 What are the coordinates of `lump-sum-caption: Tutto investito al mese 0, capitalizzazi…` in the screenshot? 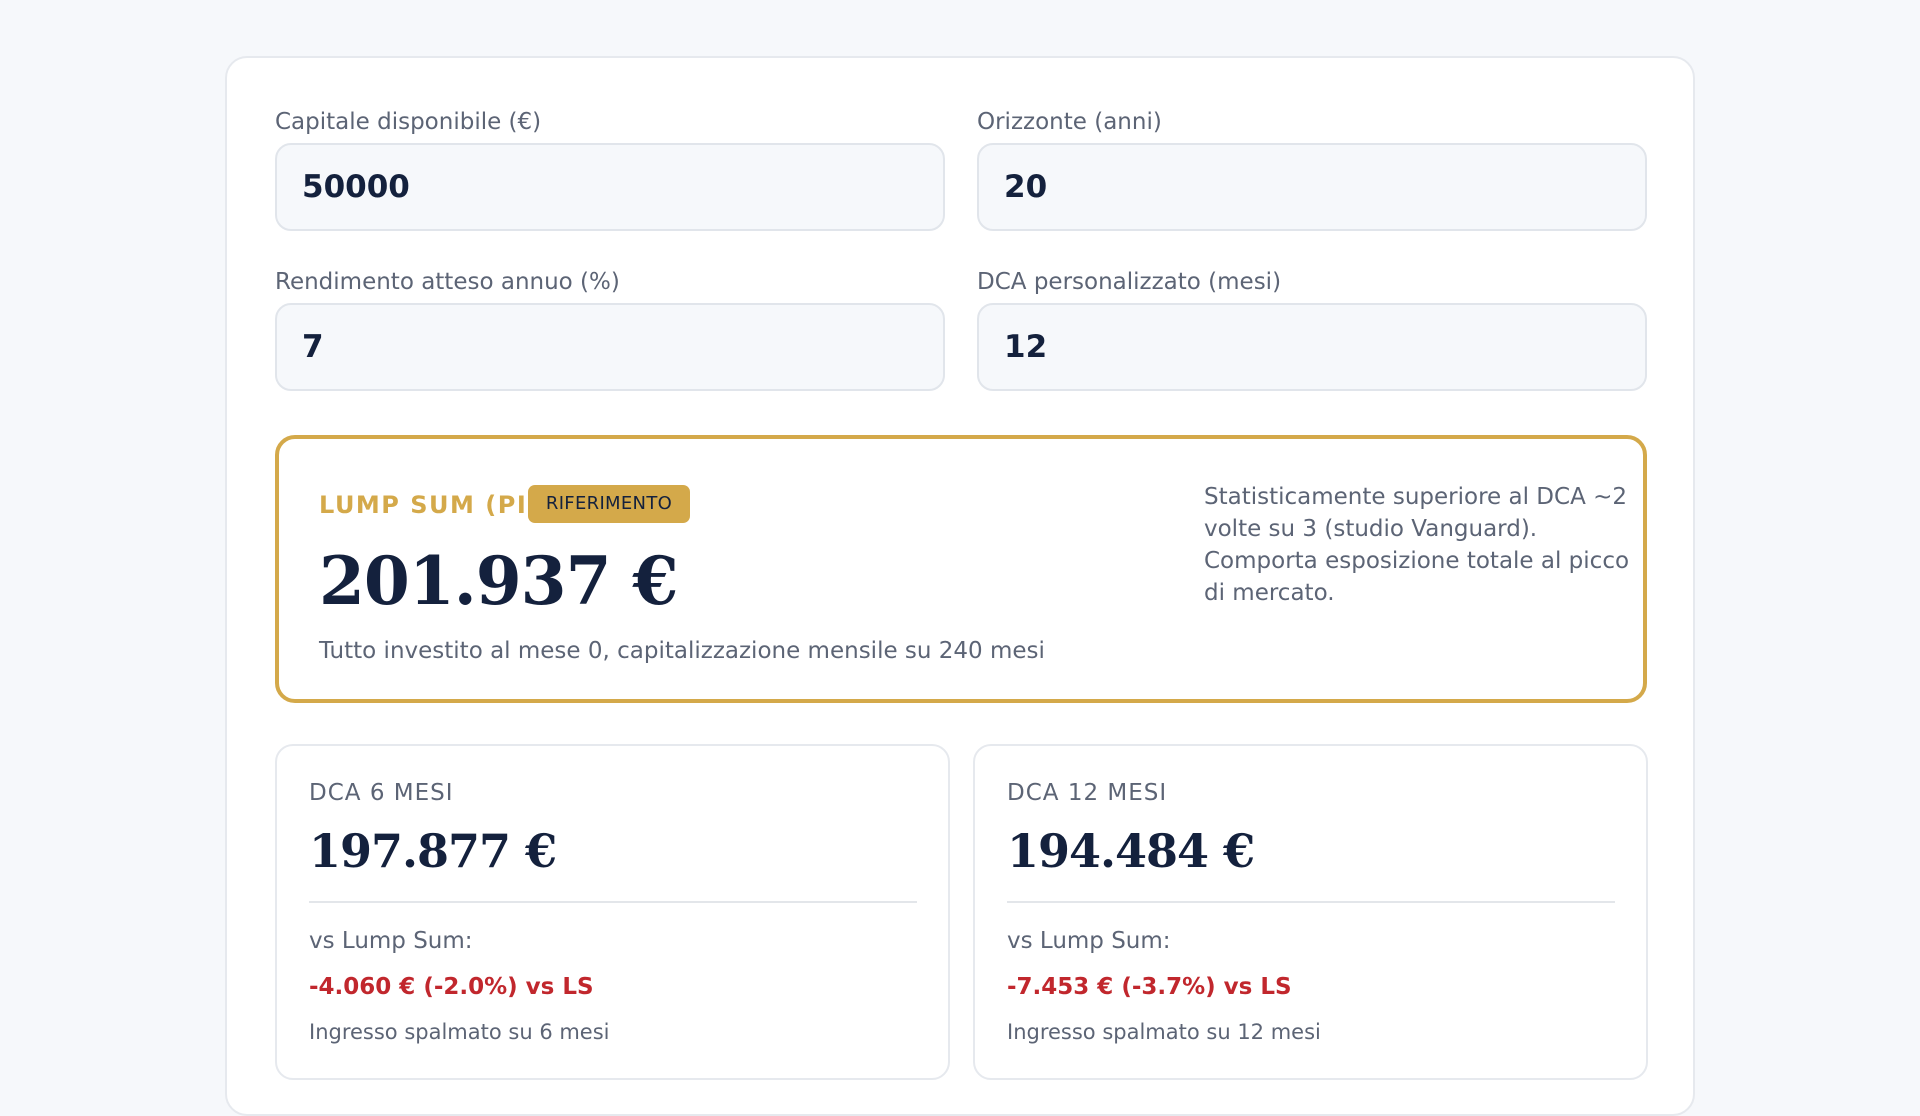 It's located at (682, 651).